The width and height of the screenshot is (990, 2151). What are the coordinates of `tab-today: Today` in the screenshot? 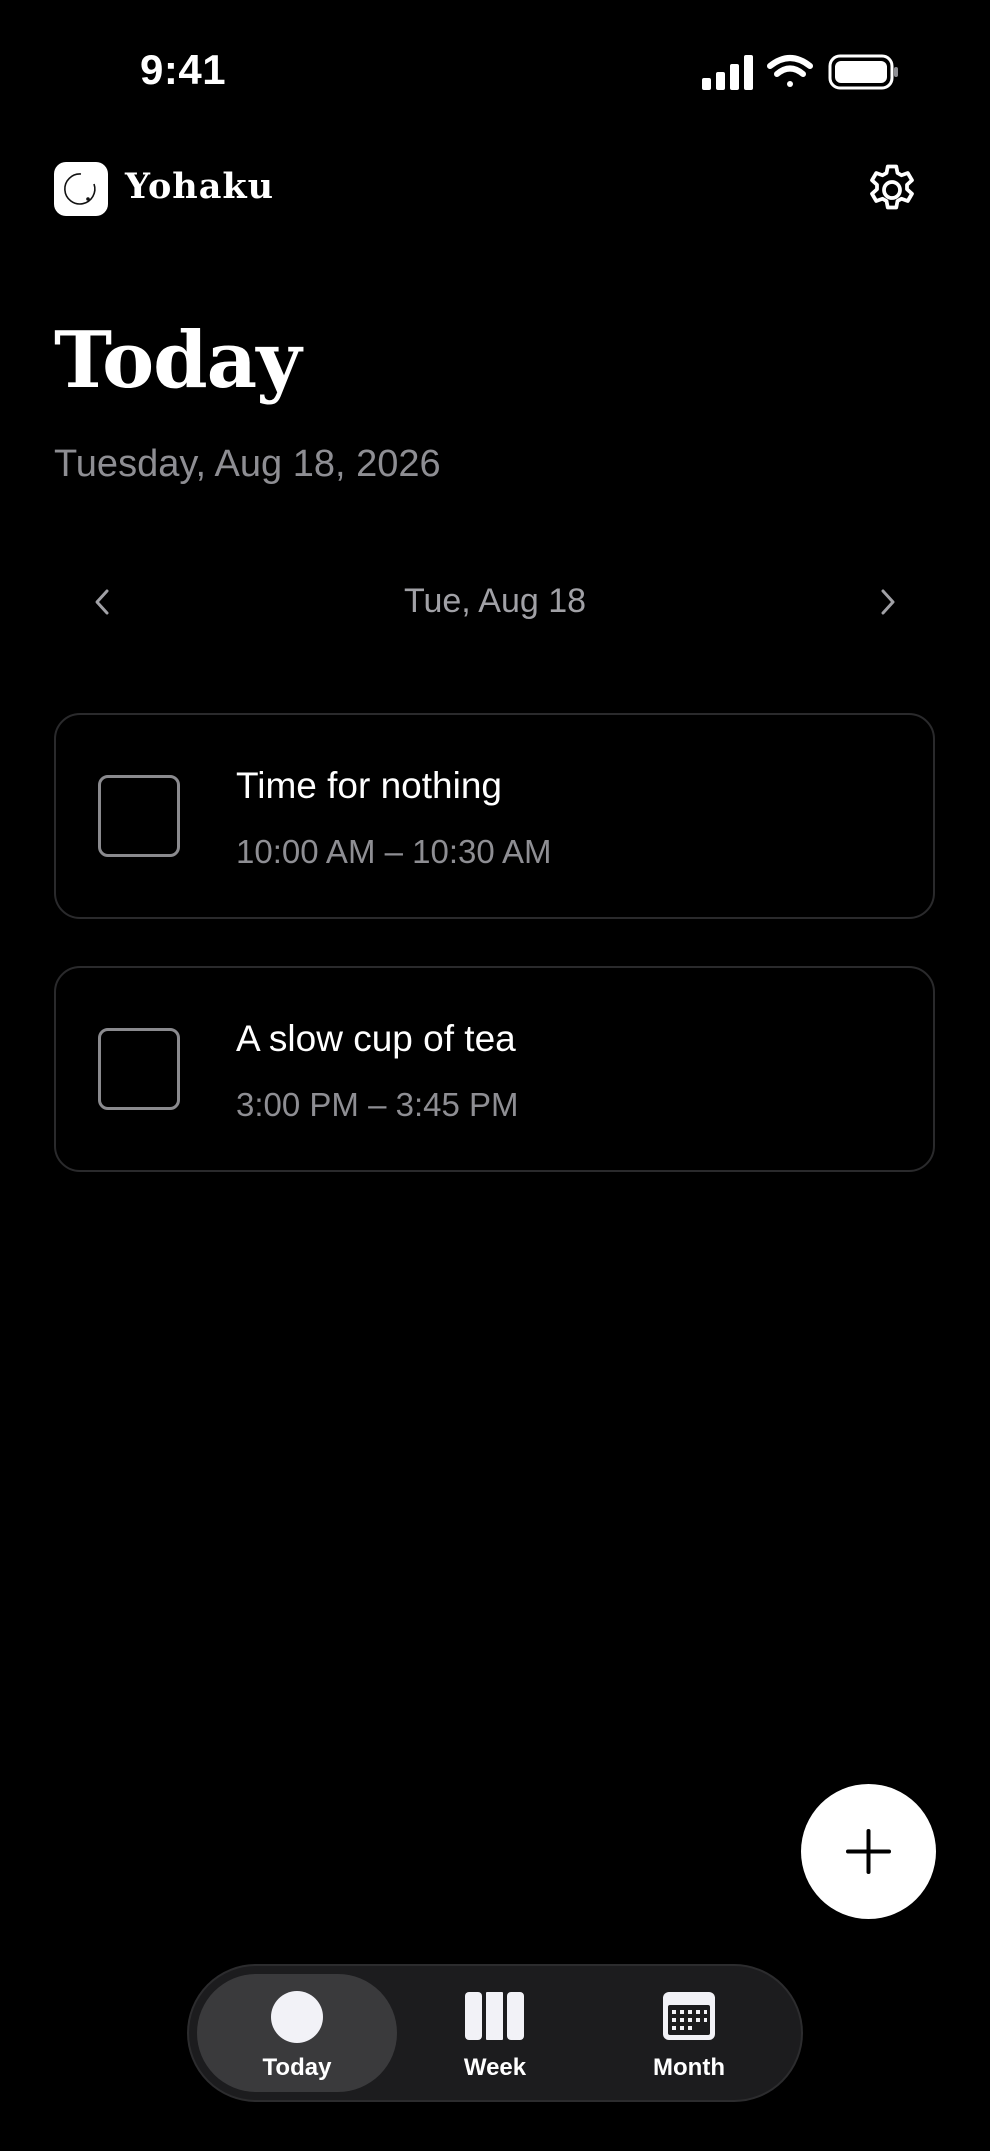 It's located at (297, 2033).